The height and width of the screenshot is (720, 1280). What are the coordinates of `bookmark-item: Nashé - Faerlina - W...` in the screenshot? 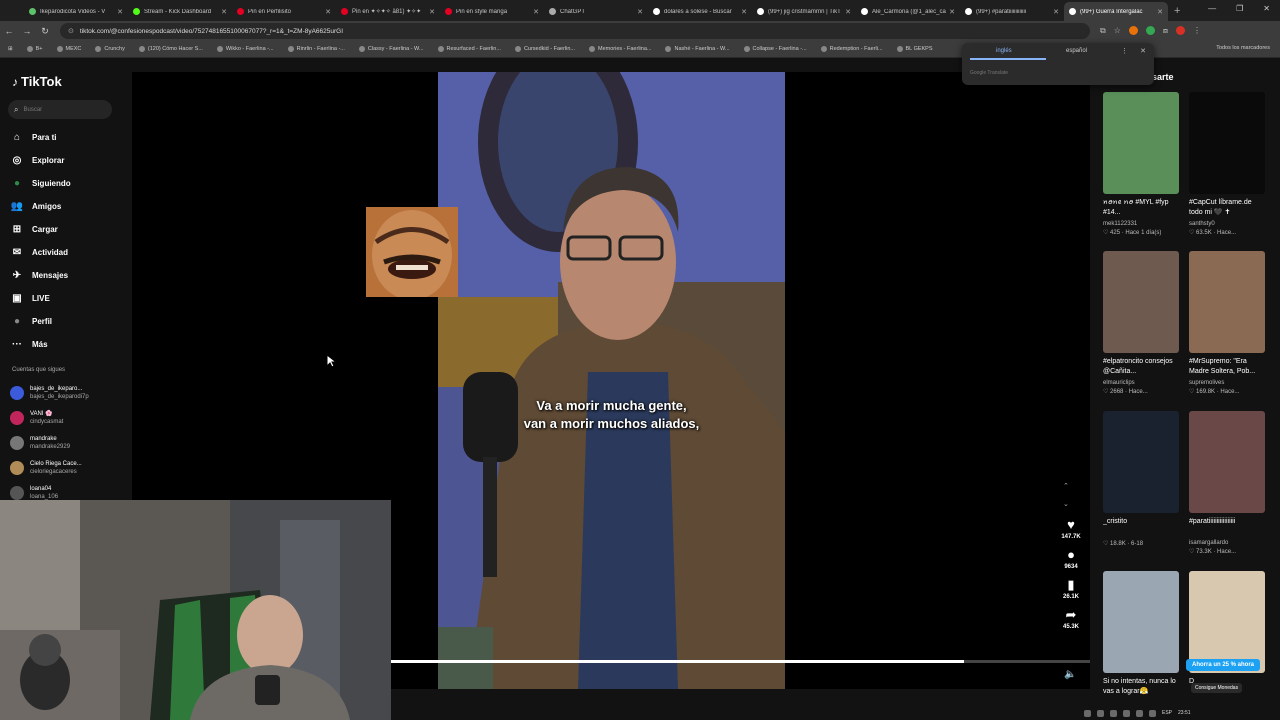 It's located at (697, 49).